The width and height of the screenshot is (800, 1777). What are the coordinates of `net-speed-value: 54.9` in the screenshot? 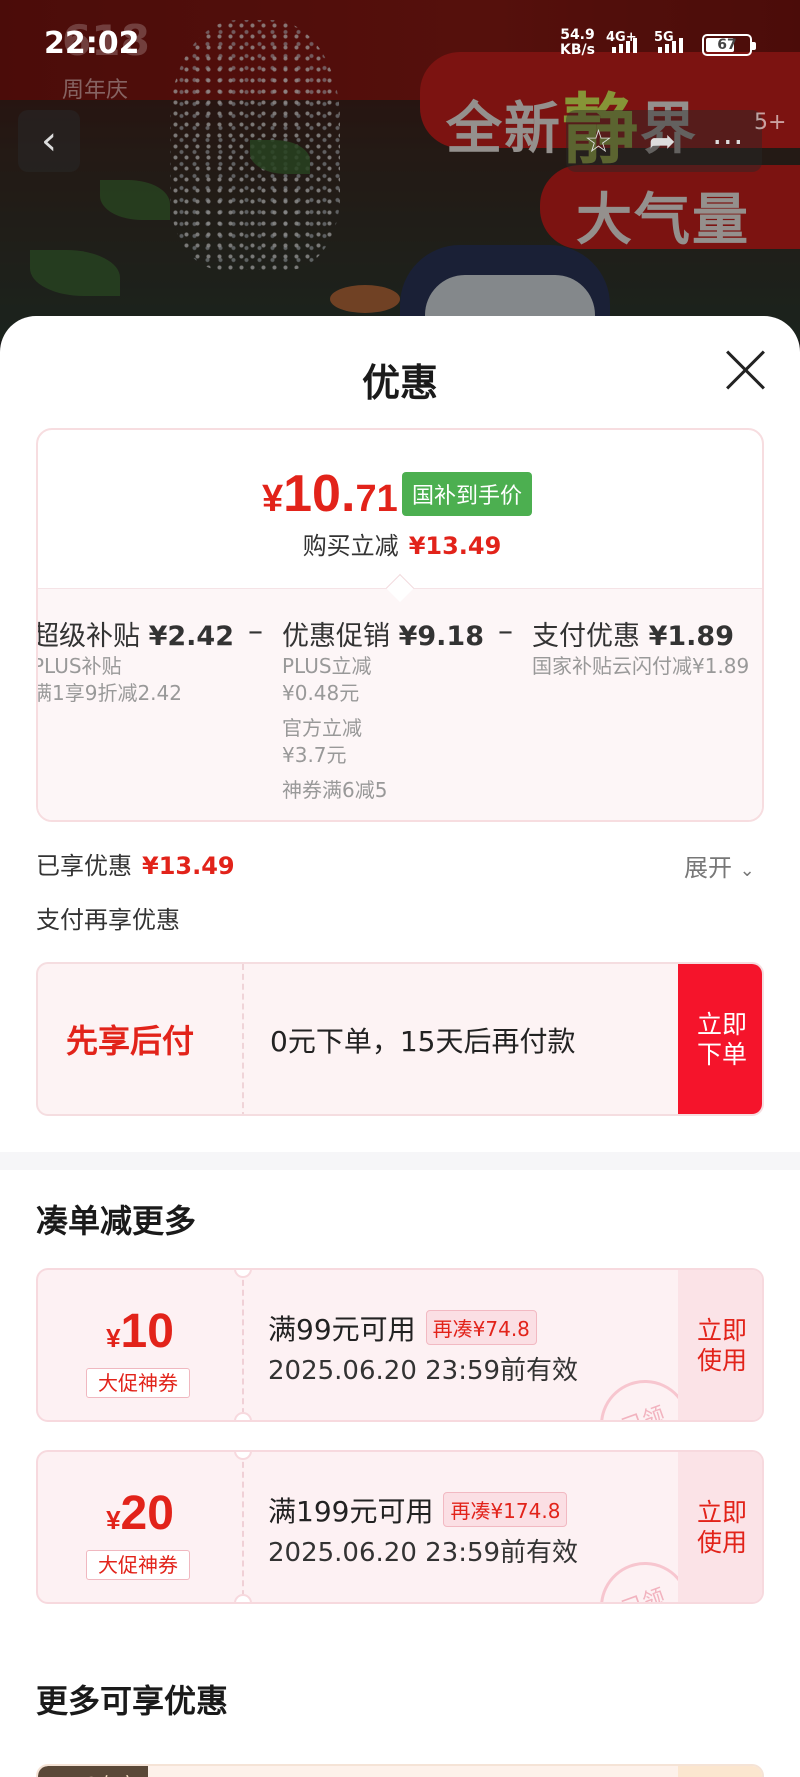 It's located at (577, 35).